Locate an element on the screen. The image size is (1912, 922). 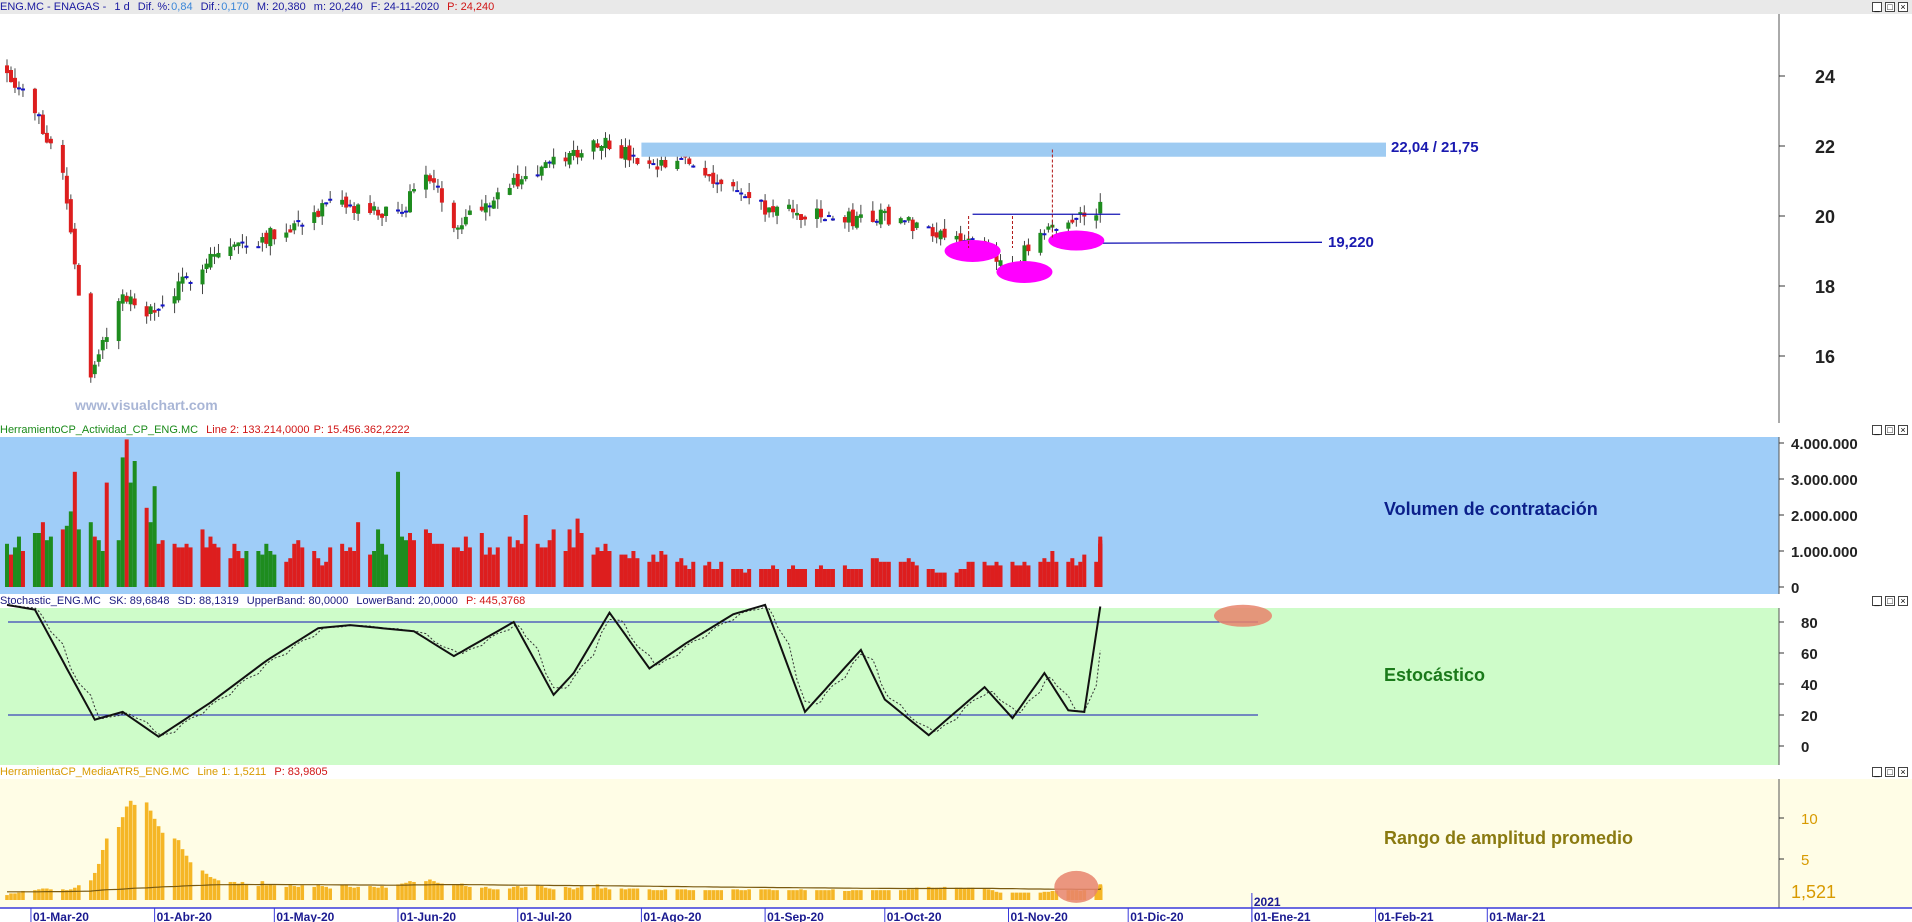
price-y-tick-label: 18 is located at coordinates (1825, 287).